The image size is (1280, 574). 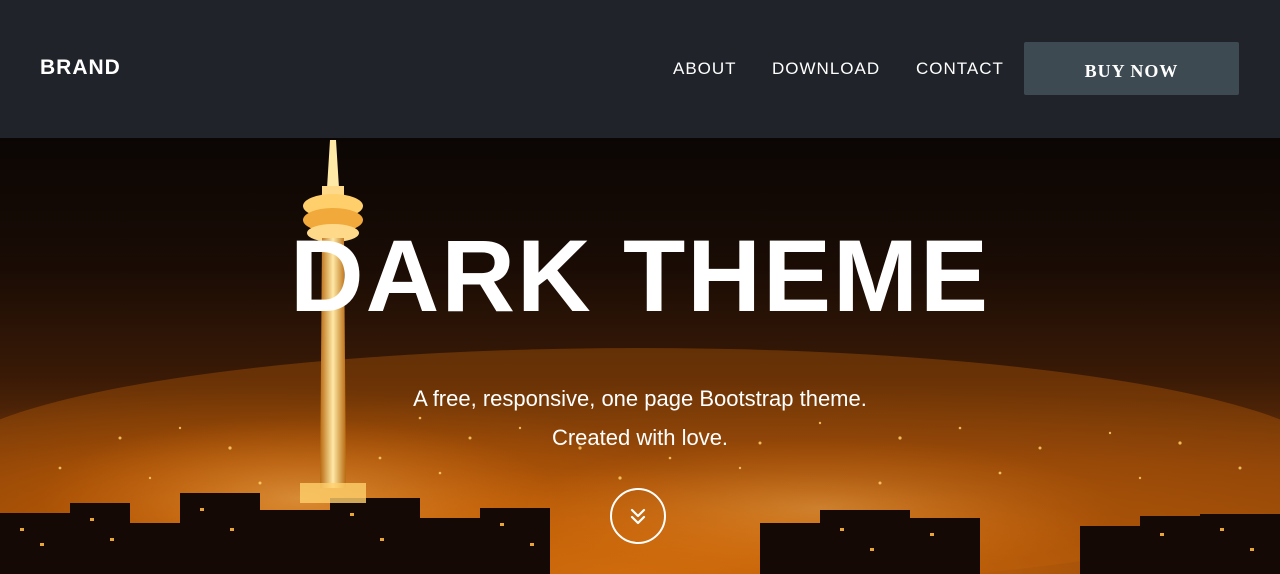 What do you see at coordinates (960, 69) in the screenshot?
I see `nav-link-contact: CONTACT` at bounding box center [960, 69].